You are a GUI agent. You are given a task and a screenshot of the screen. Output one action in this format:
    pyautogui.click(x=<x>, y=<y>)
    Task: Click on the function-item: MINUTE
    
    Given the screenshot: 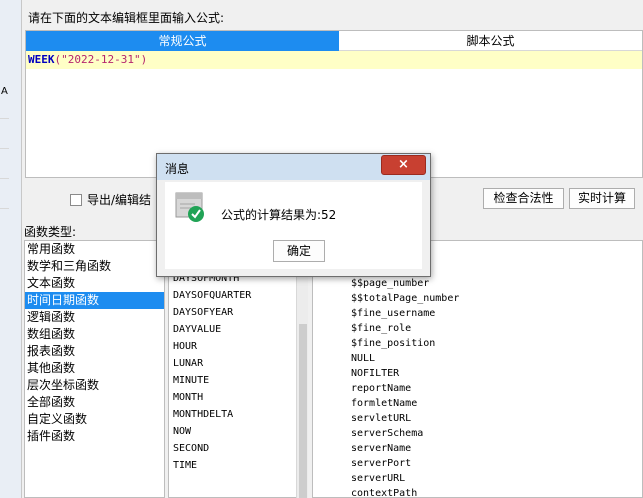 What is the action you would take?
    pyautogui.click(x=190, y=380)
    